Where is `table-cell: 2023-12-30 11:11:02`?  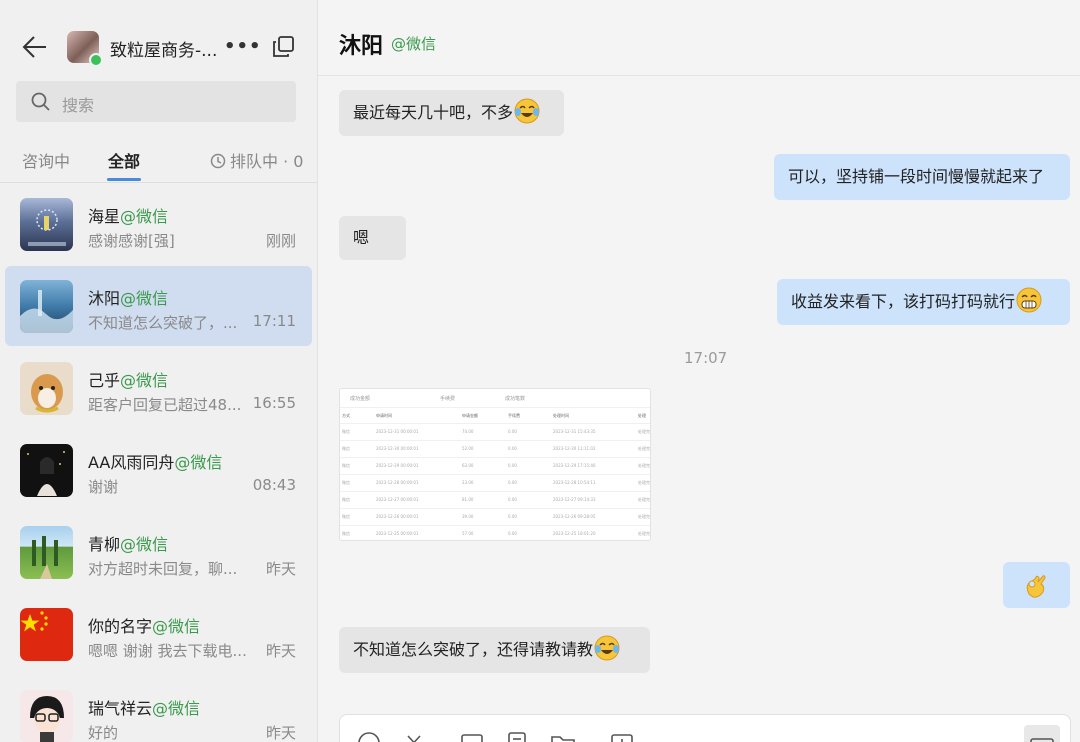 table-cell: 2023-12-30 11:11:02 is located at coordinates (574, 448).